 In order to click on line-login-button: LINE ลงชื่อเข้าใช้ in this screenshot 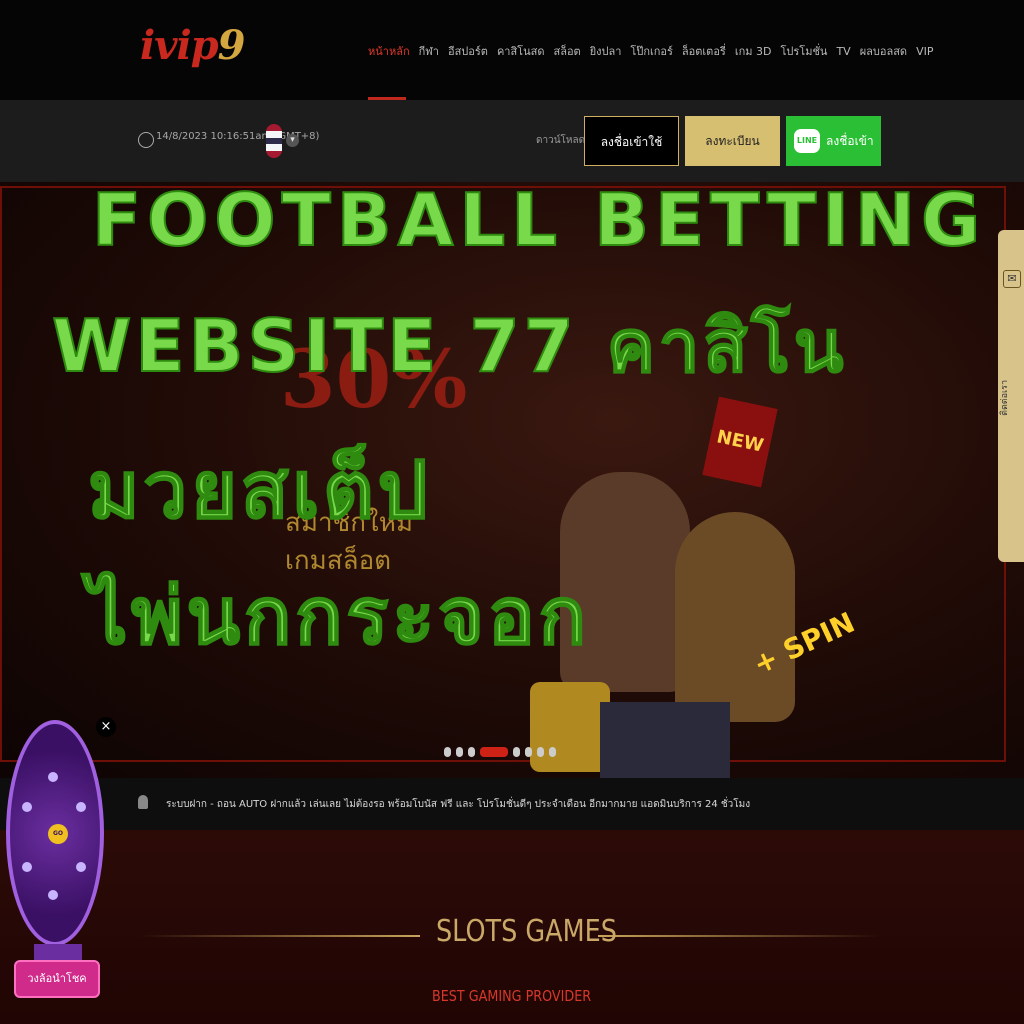, I will do `click(833, 157)`.